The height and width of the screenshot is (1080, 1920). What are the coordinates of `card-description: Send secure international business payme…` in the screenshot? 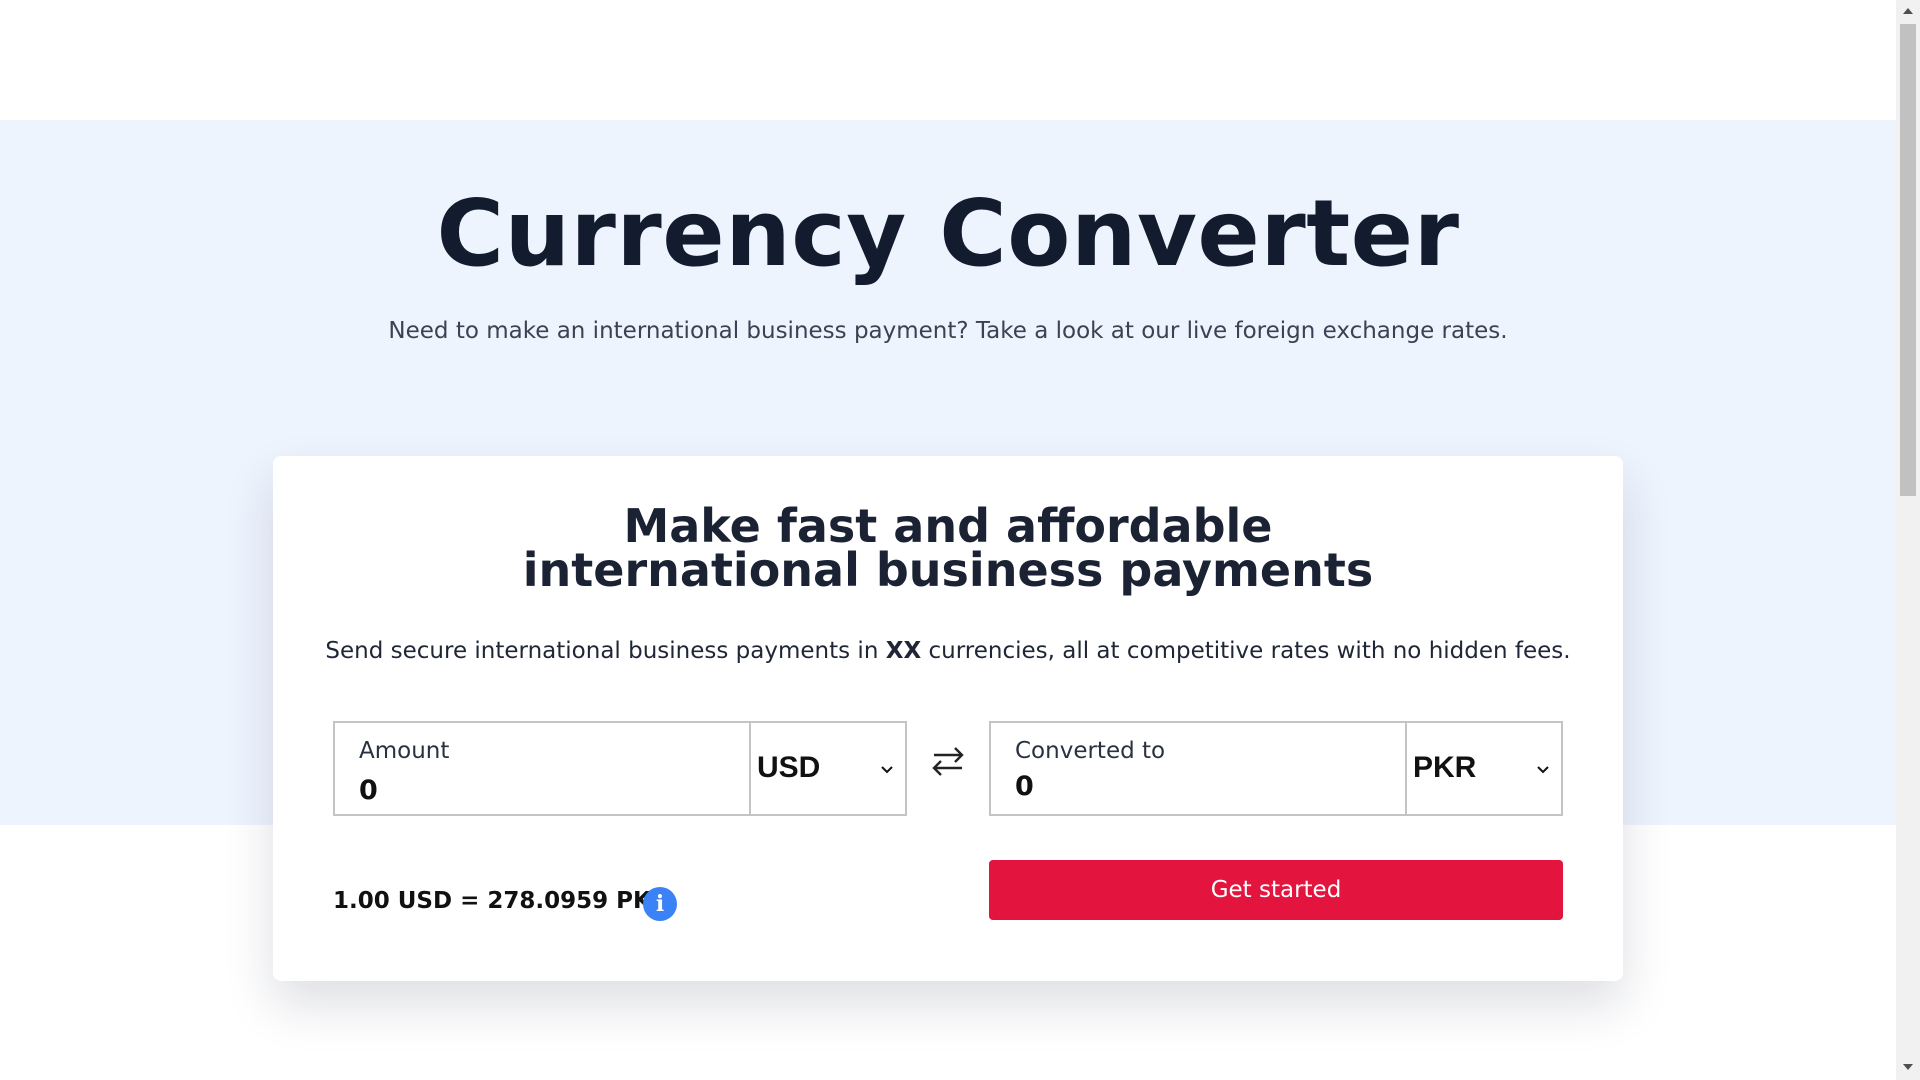 It's located at (948, 651).